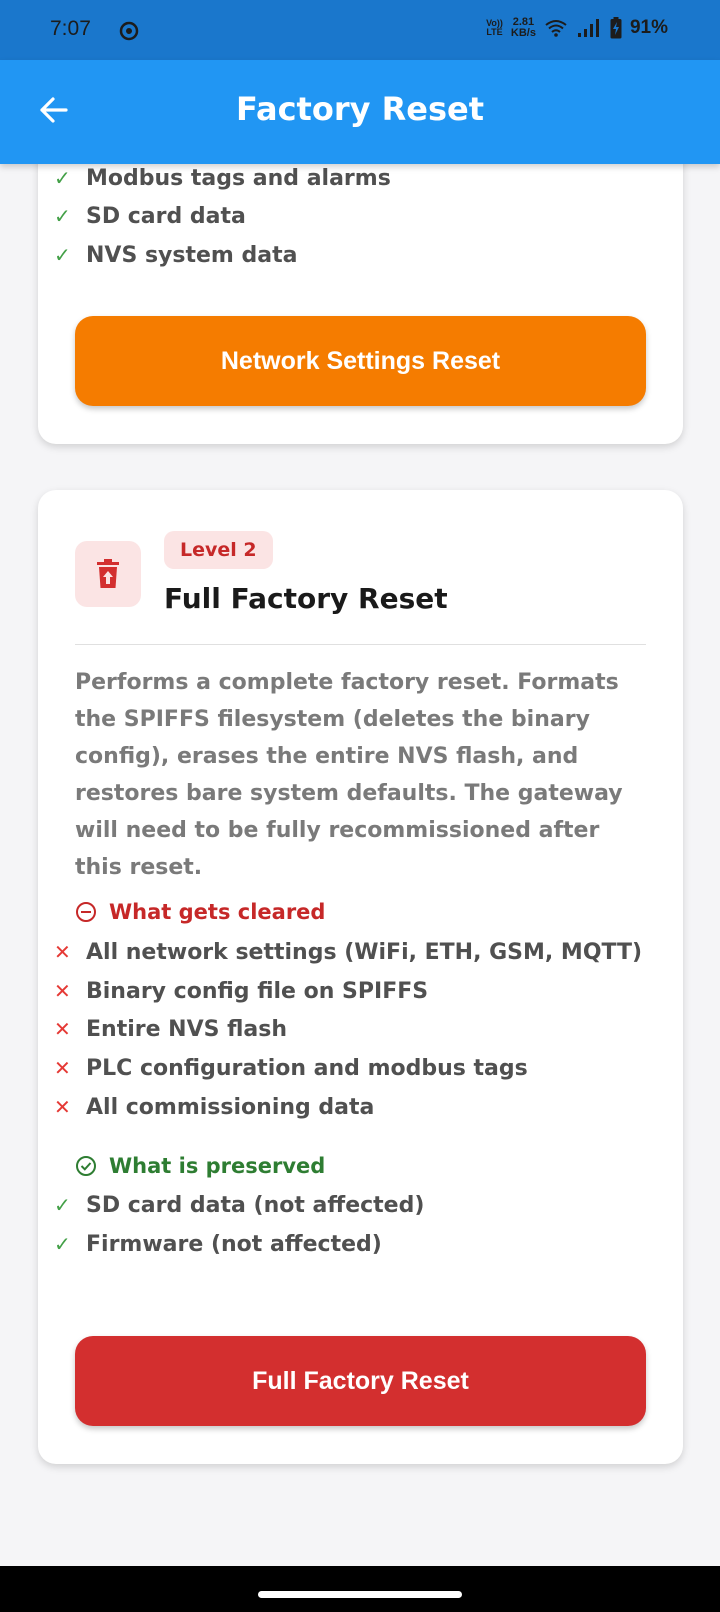  What do you see at coordinates (291, 1068) in the screenshot?
I see `cleared-item: ✕ PLC configuration and modbus tags` at bounding box center [291, 1068].